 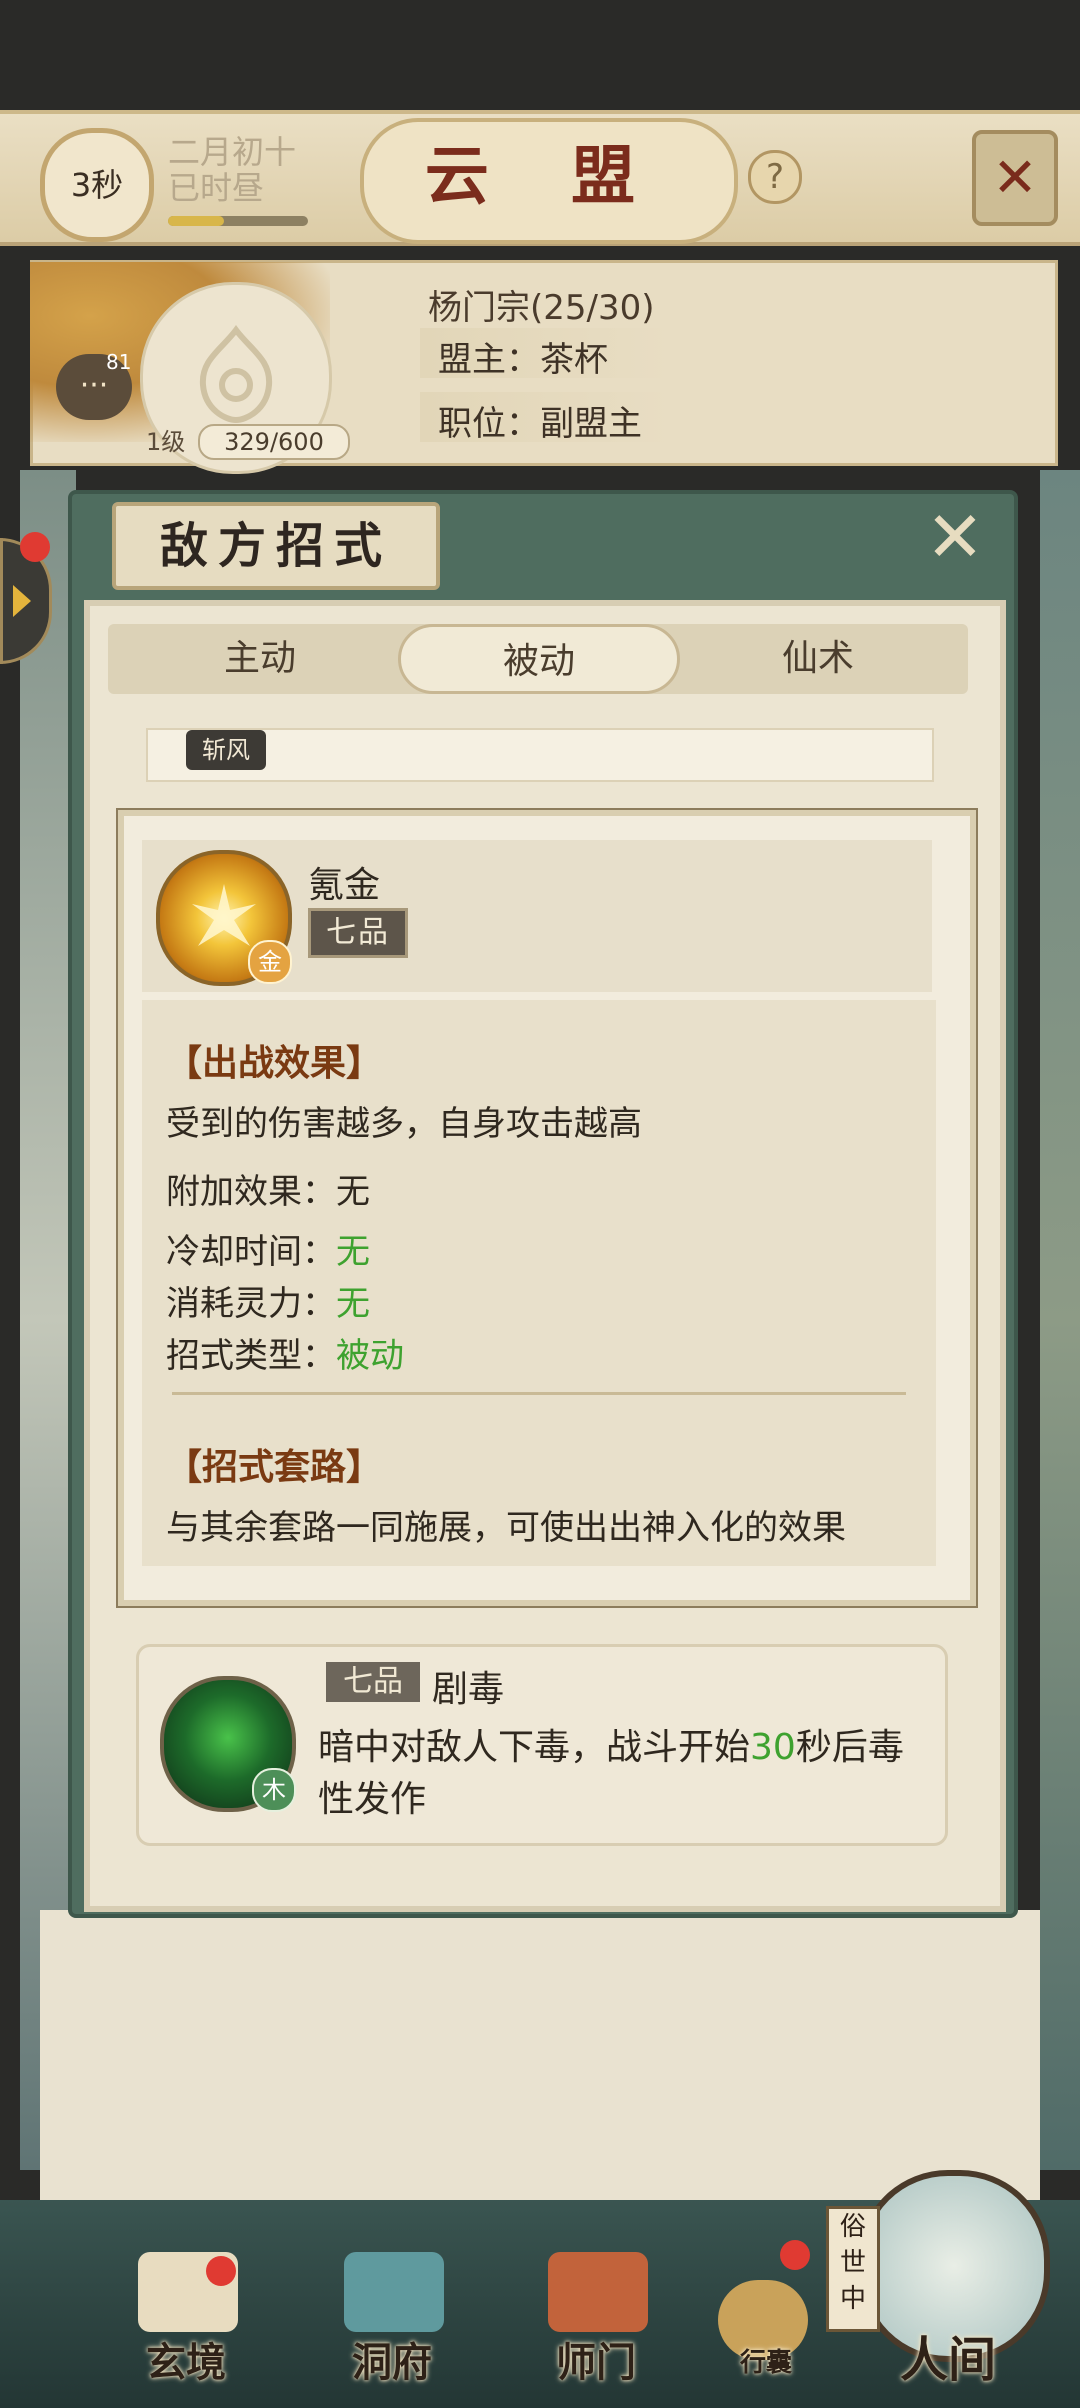 What do you see at coordinates (506, 1528) in the screenshot?
I see `combo-text: 与其余套路一同施展，可使出出神入化的效果` at bounding box center [506, 1528].